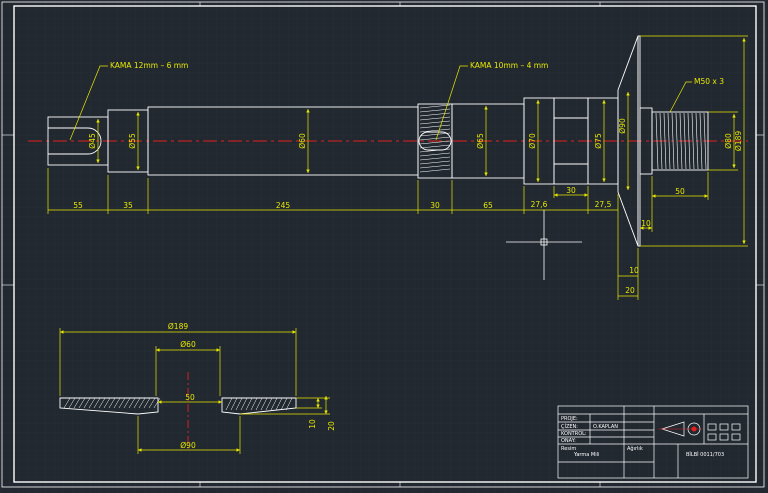 This screenshot has width=768, height=493. Describe the element at coordinates (571, 190) in the screenshot. I see `dim-l30b: 30` at that location.